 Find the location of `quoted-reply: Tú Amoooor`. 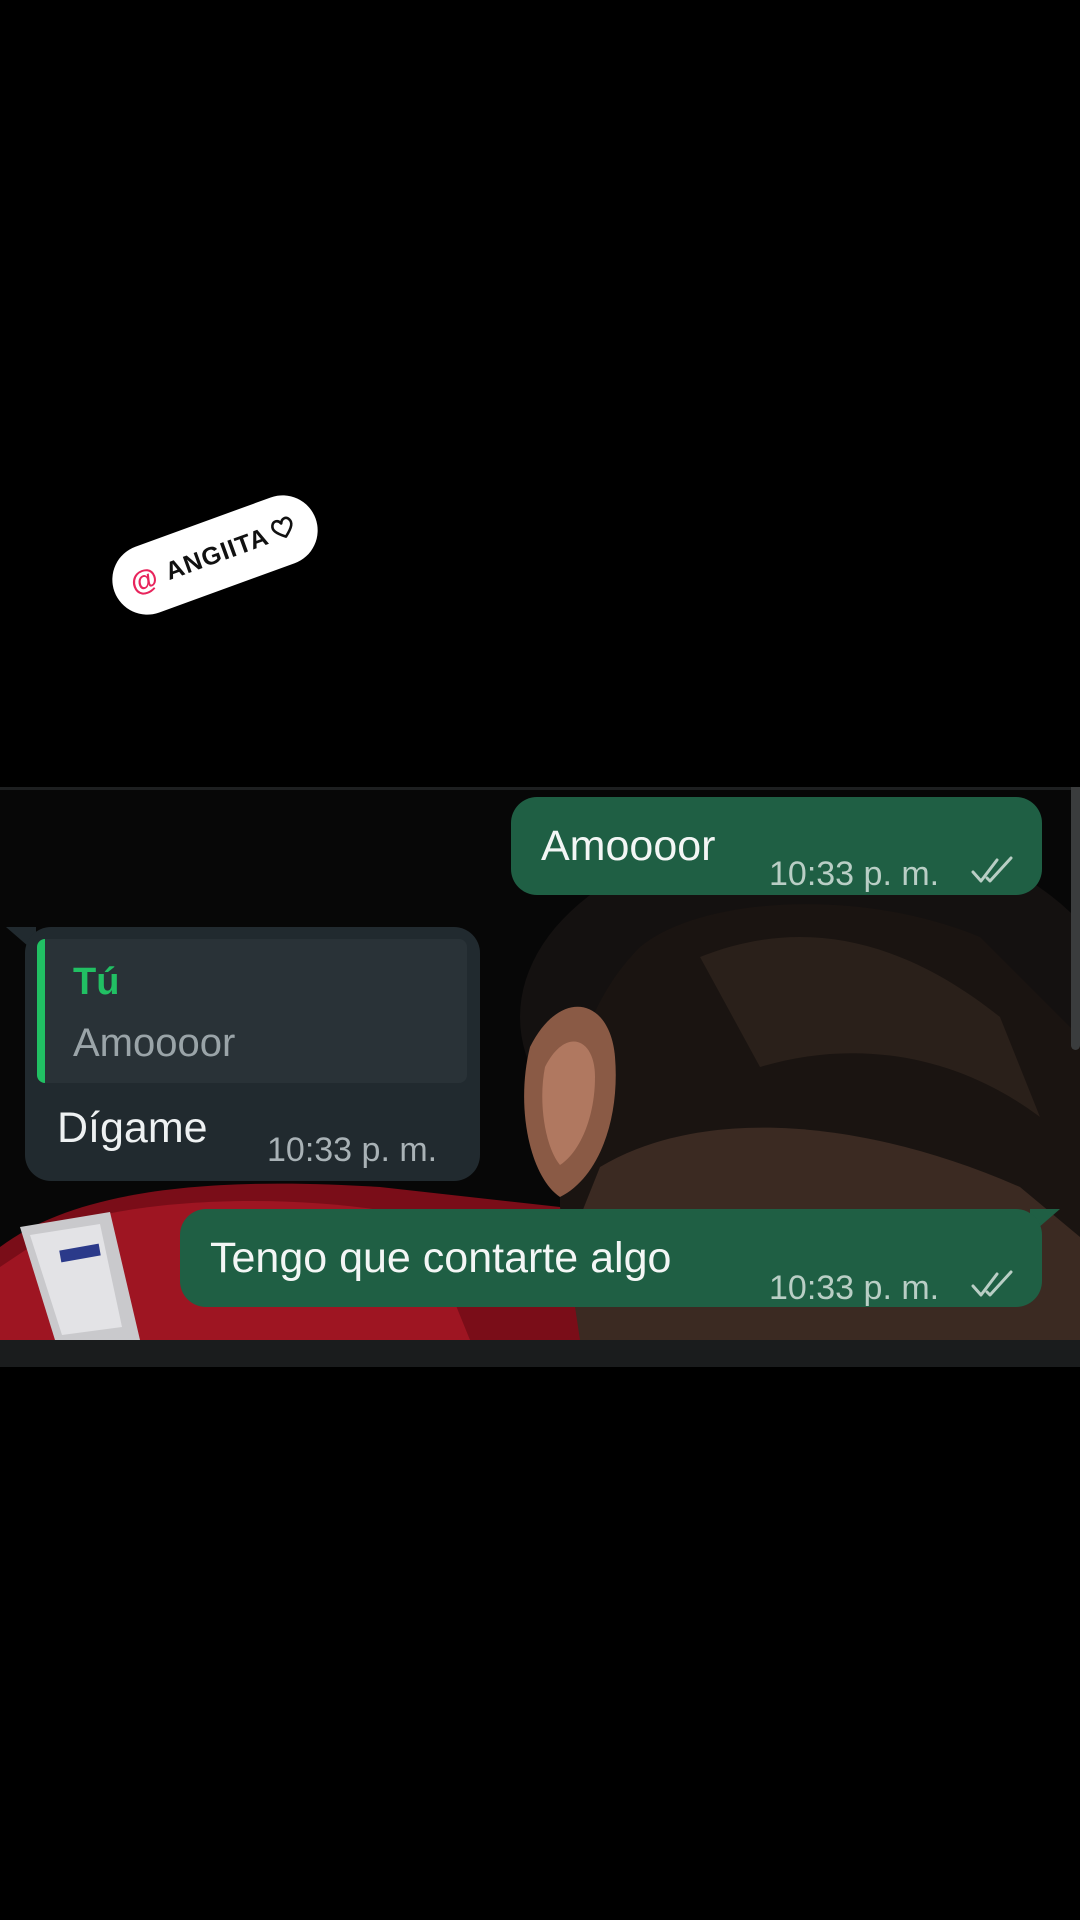

quoted-reply: Tú Amoooor is located at coordinates (252, 1011).